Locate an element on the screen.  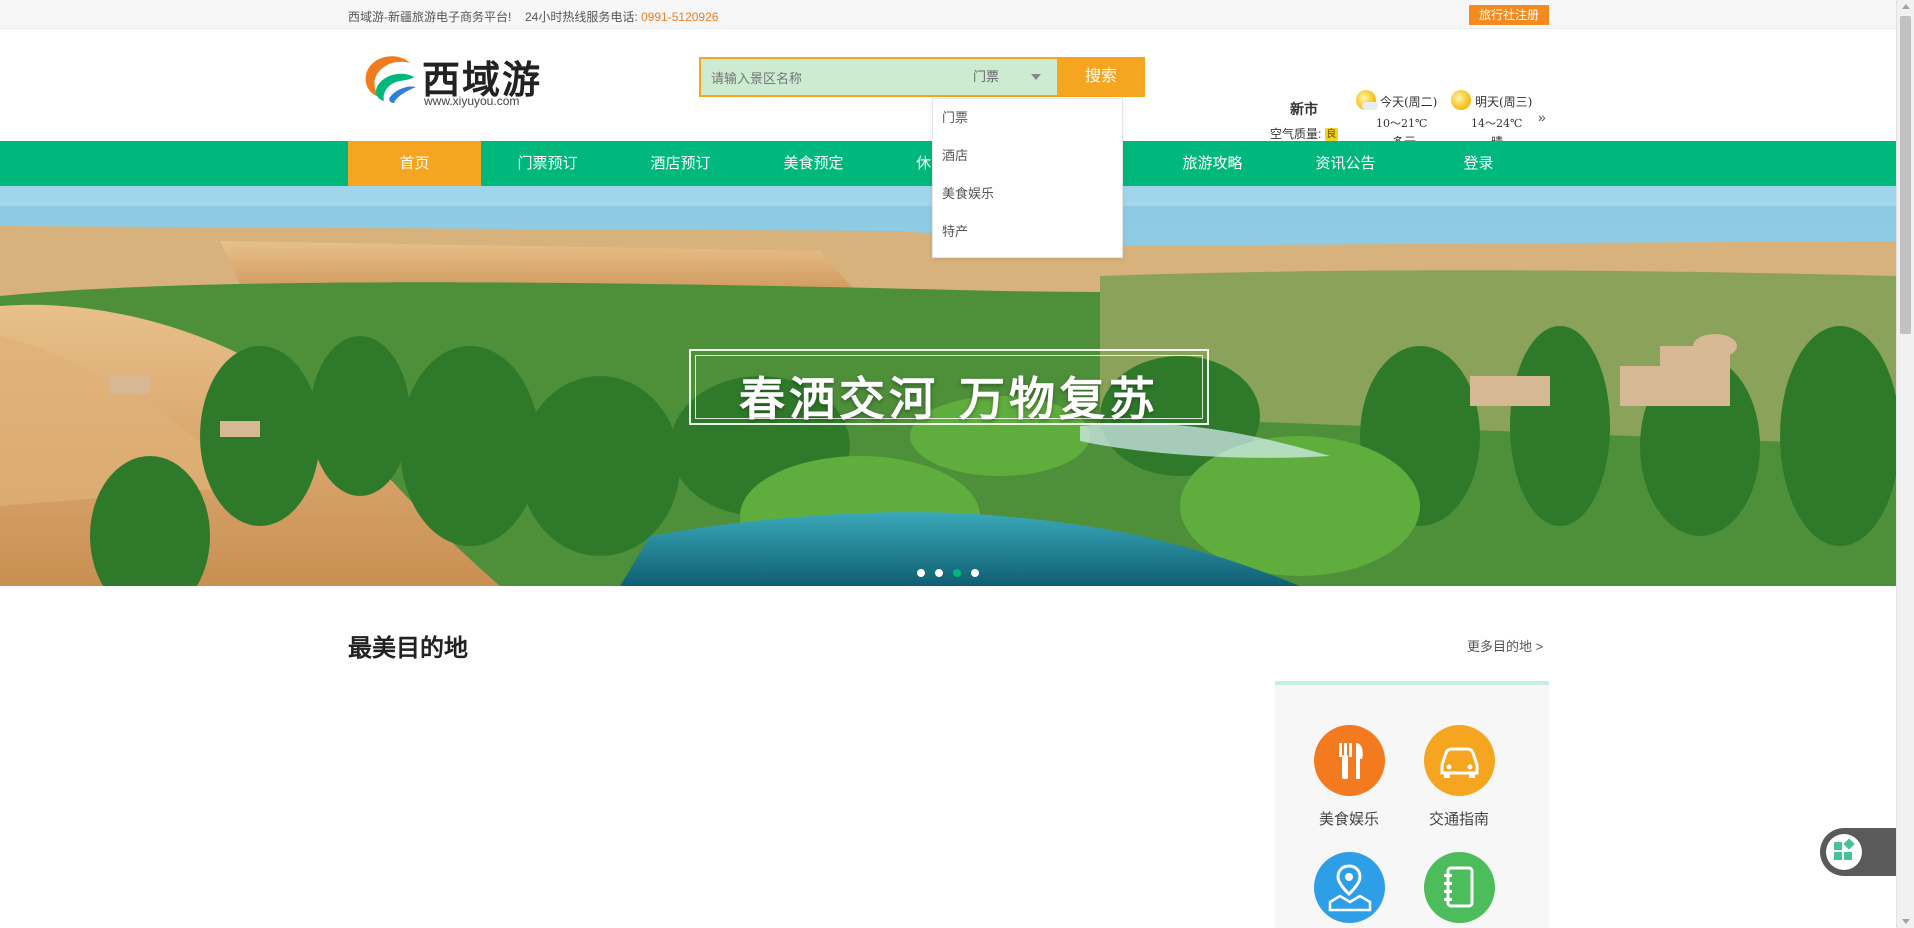
car-icon is located at coordinates (1459, 760).